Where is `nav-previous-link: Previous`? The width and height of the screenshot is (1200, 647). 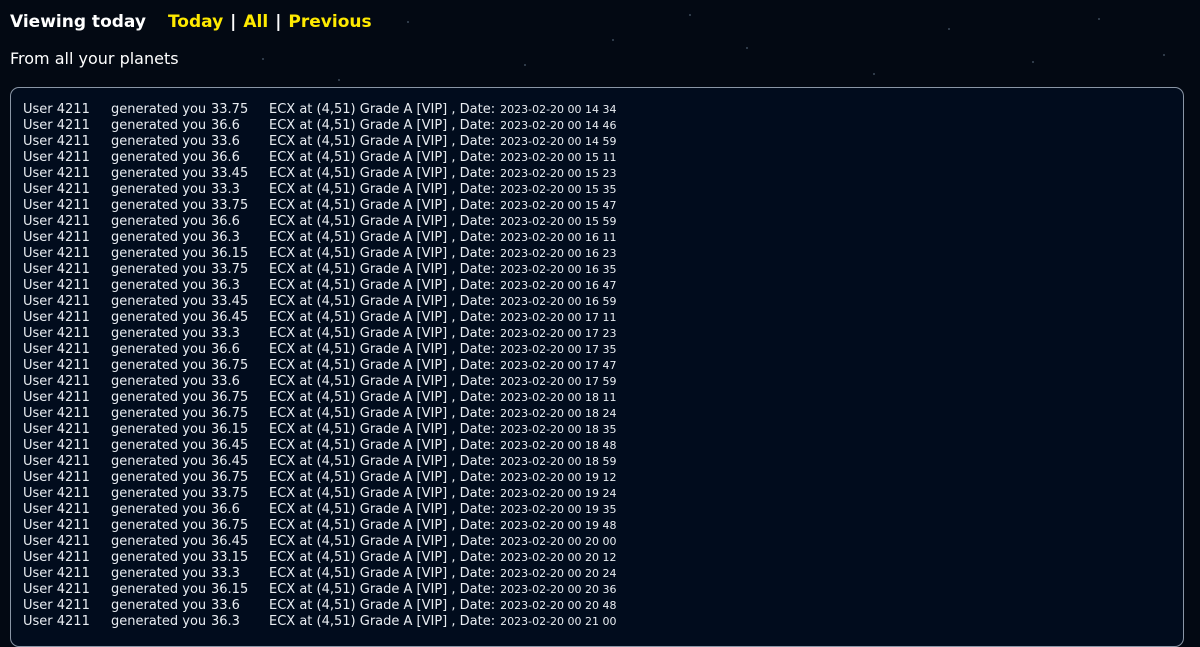
nav-previous-link: Previous is located at coordinates (329, 22).